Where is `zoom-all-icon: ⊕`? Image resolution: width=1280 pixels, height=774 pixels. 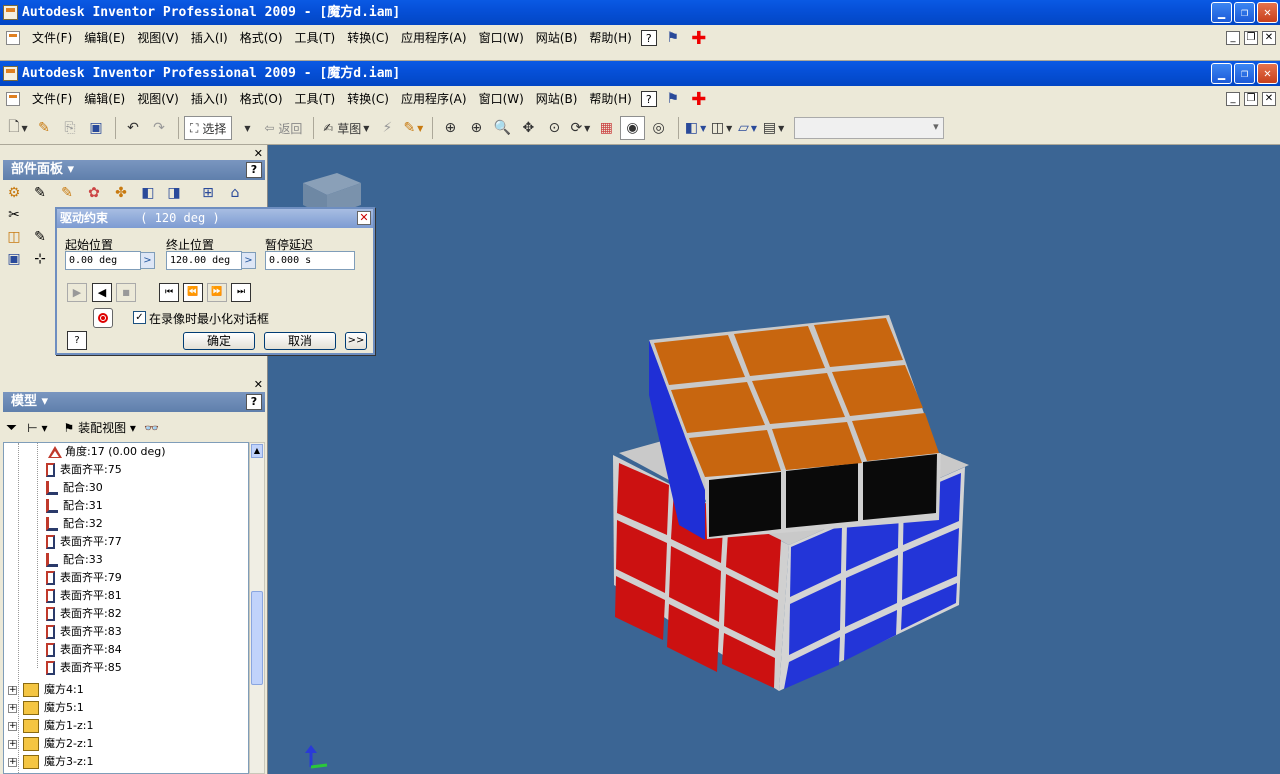
zoom-all-icon: ⊕ is located at coordinates (450, 128).